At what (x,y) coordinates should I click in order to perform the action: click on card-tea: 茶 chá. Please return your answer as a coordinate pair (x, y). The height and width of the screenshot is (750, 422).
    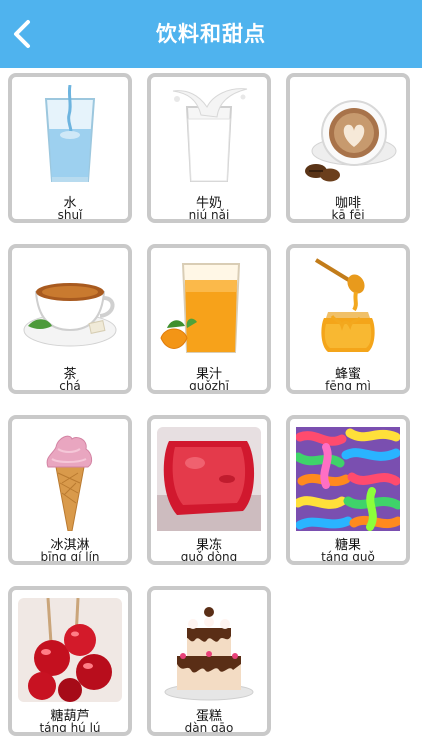
    Looking at the image, I should click on (70, 319).